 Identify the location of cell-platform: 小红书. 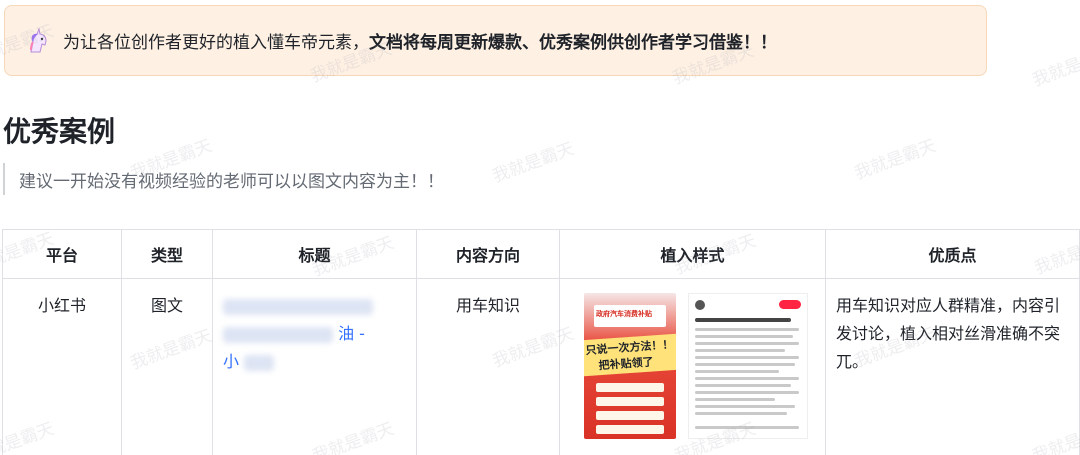
(62, 366).